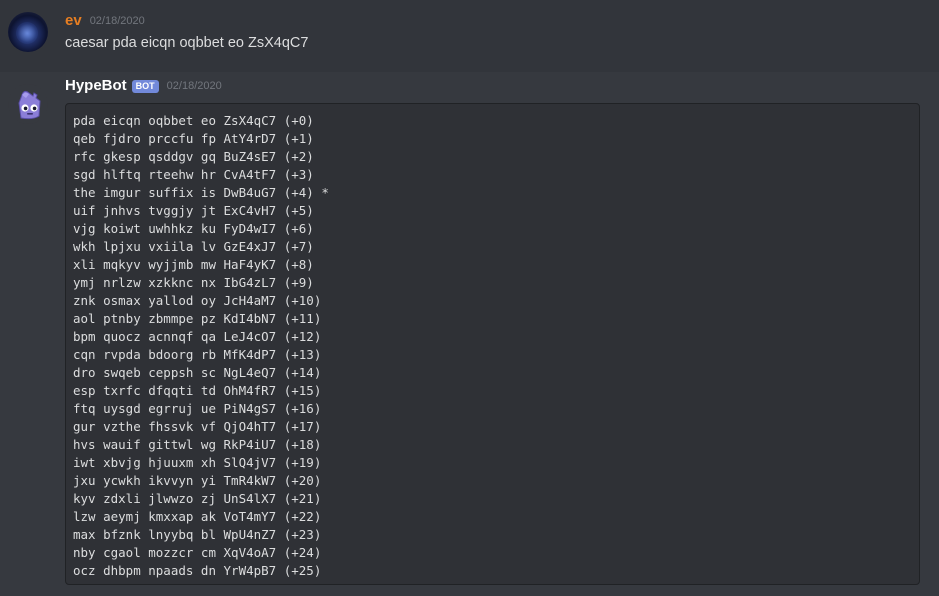 The image size is (939, 596). What do you see at coordinates (197, 300) in the screenshot?
I see `code-line: znk osmax yallod oy JcH4aM7 (+10)` at bounding box center [197, 300].